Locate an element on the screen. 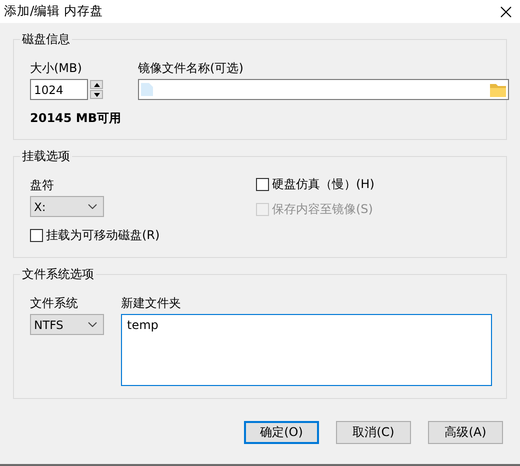  field-label: 大小(MB) is located at coordinates (56, 68).